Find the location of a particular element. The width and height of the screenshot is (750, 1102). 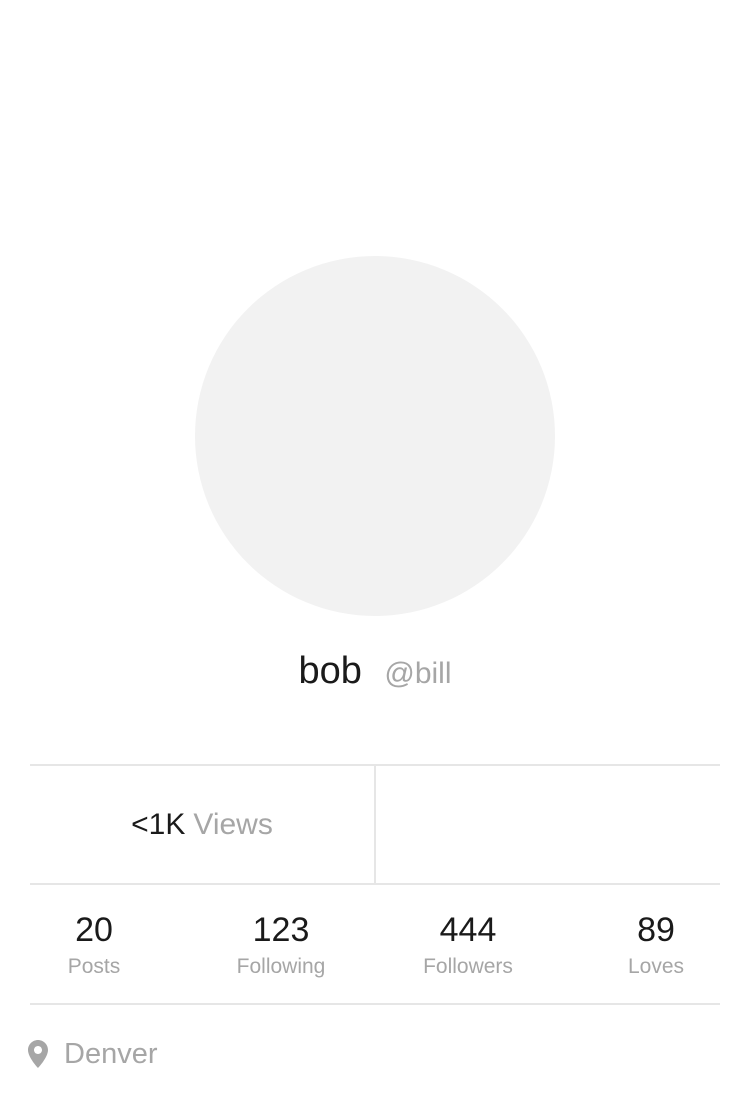

stat-value: 123 is located at coordinates (281, 930).